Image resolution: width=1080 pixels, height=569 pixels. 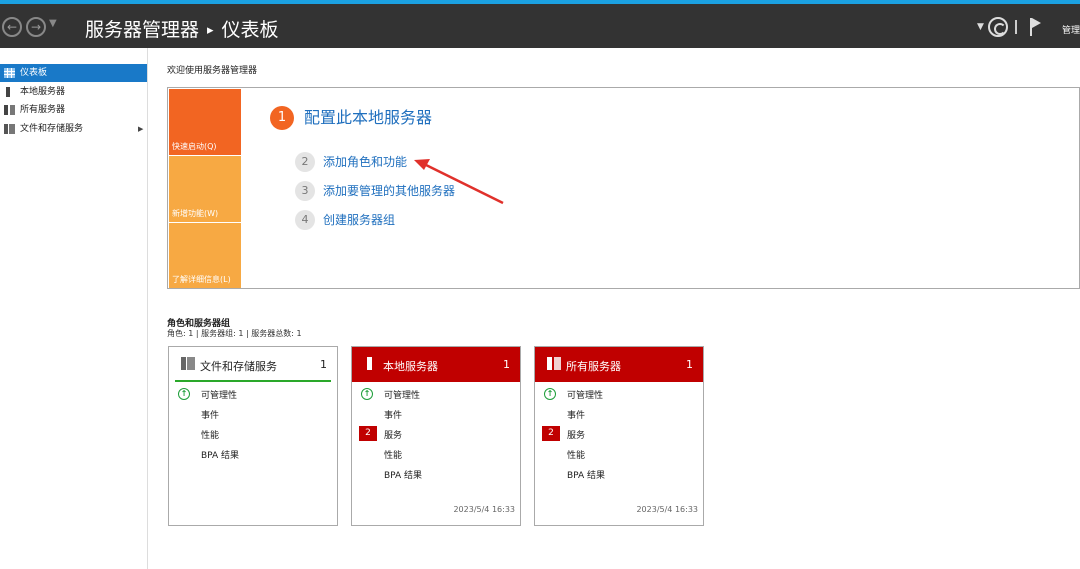 What do you see at coordinates (250, 30) in the screenshot?
I see `breadcrumb-page: 仪表板` at bounding box center [250, 30].